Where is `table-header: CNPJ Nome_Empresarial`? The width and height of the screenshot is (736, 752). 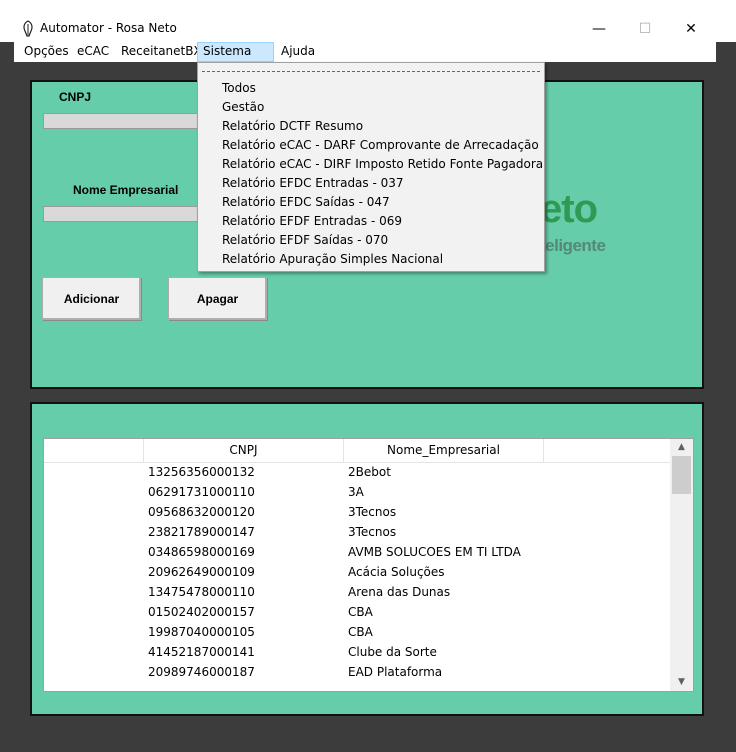 table-header: CNPJ Nome_Empresarial is located at coordinates (357, 451).